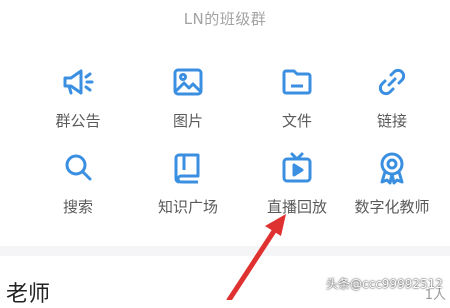 Image resolution: width=450 pixels, height=308 pixels. I want to click on annotation-arrow, so click(256, 257).